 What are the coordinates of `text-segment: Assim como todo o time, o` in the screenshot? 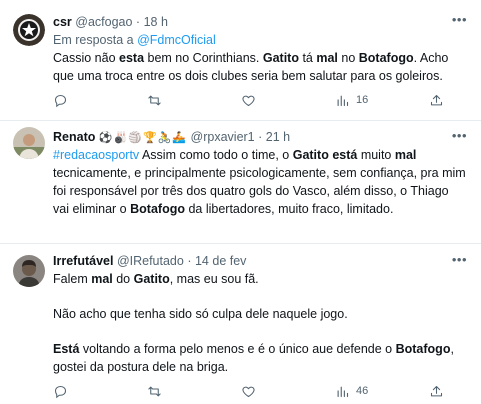 It's located at (216, 155).